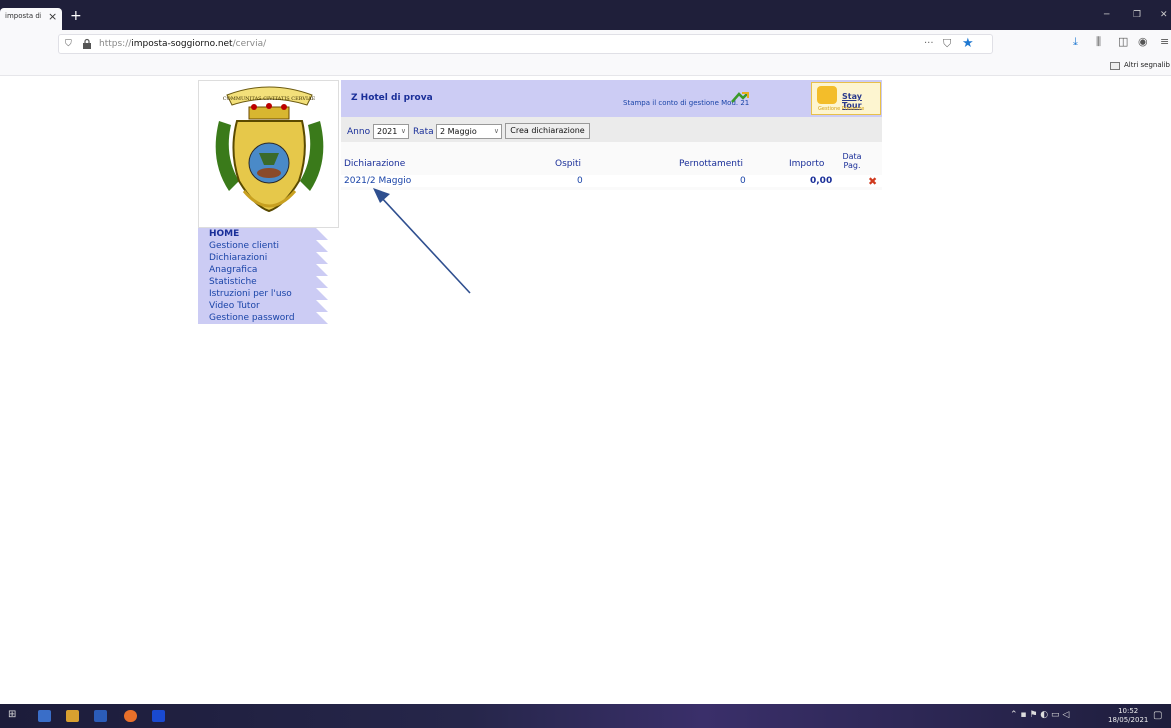  What do you see at coordinates (1147, 65) in the screenshot?
I see `bookmarks-folder-label: Altri segnalib` at bounding box center [1147, 65].